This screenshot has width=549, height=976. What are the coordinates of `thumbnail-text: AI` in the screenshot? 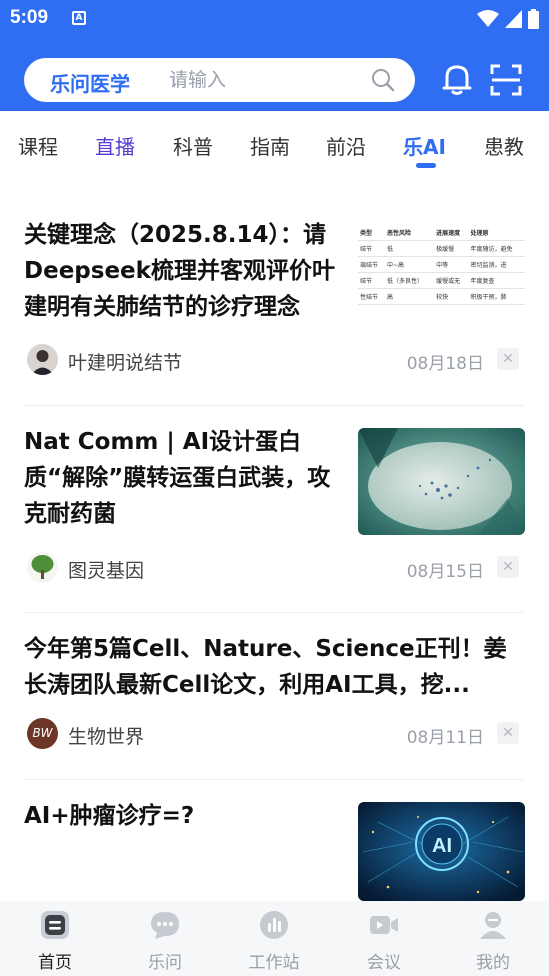 It's located at (442, 846).